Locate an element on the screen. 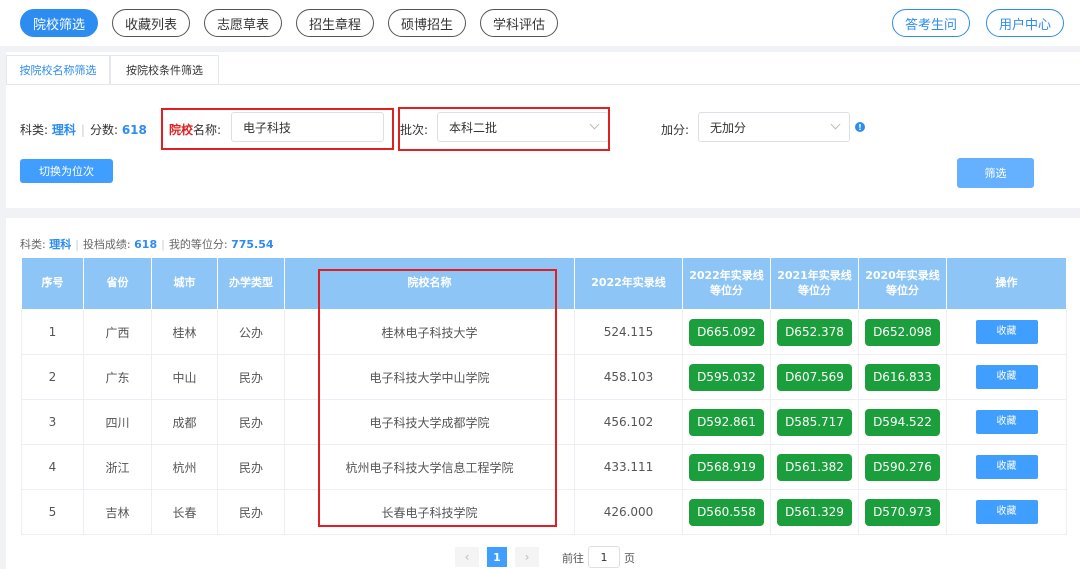 Image resolution: width=1080 pixels, height=569 pixels. filter-button: 筛选 is located at coordinates (995, 173).